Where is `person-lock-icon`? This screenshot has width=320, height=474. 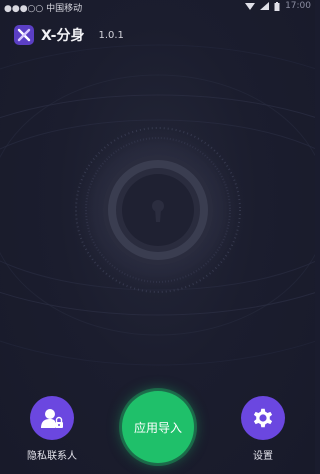
person-lock-icon is located at coordinates (52, 418).